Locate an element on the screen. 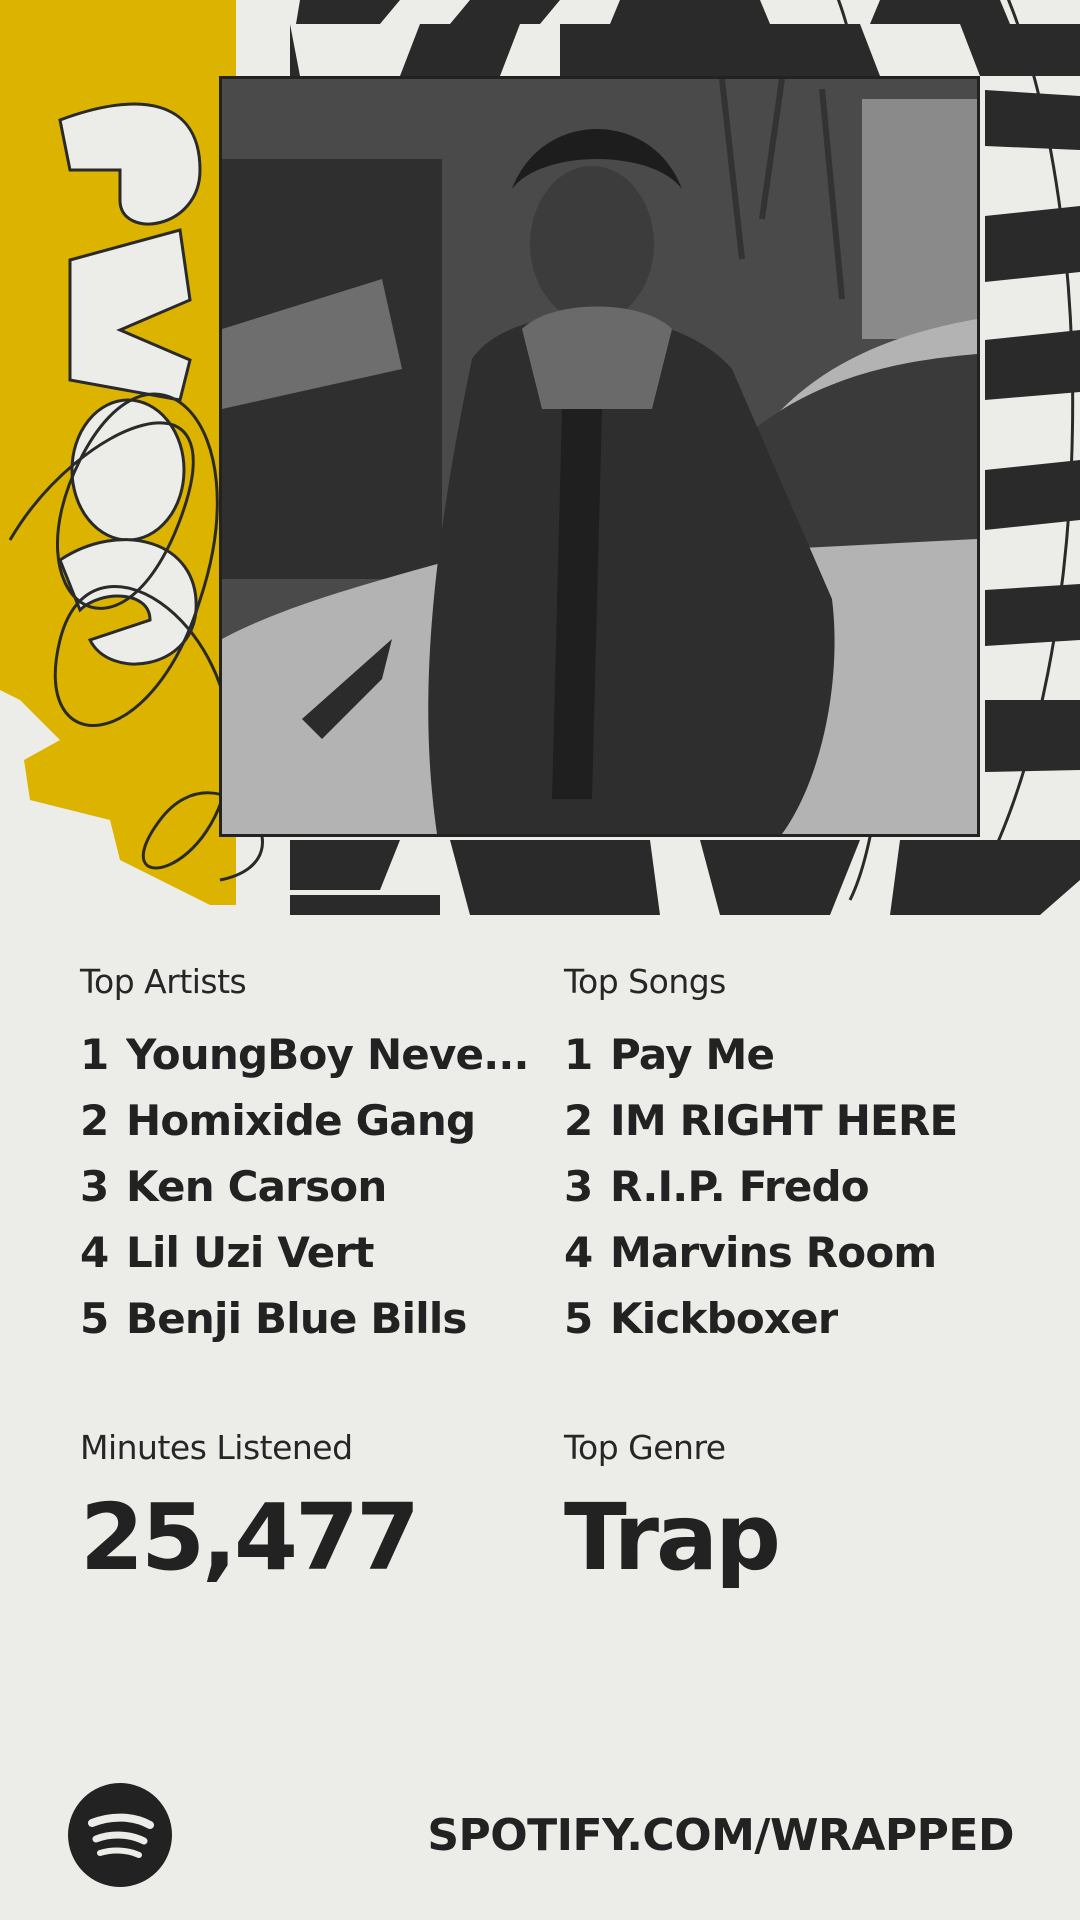 This screenshot has height=1920, width=1080. song-name: IM RIGHT HERE is located at coordinates (784, 1120).